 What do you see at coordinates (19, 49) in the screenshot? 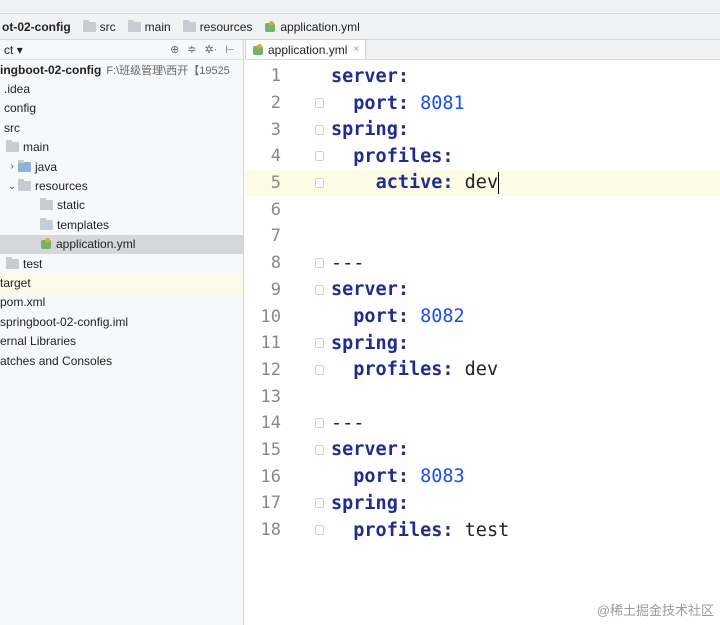
I see `chevron-down-icon: ▾` at bounding box center [19, 49].